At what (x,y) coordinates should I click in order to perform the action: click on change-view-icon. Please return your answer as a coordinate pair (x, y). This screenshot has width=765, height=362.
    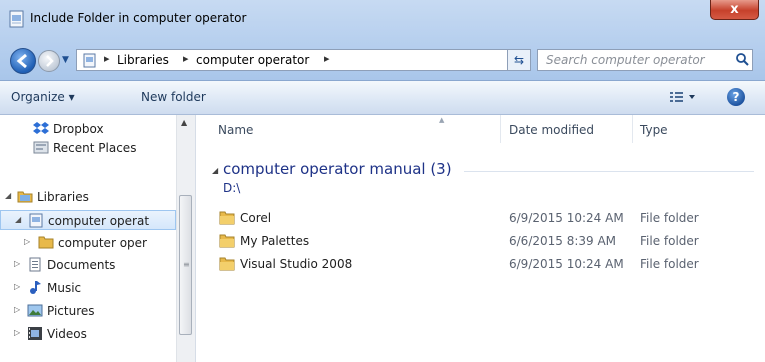
    Looking at the image, I should click on (683, 97).